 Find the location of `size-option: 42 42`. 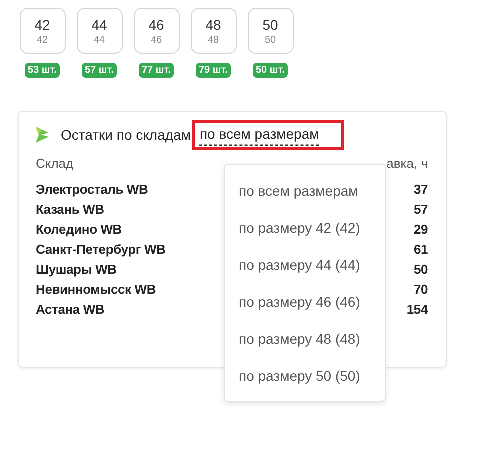

size-option: 42 42 is located at coordinates (43, 31).